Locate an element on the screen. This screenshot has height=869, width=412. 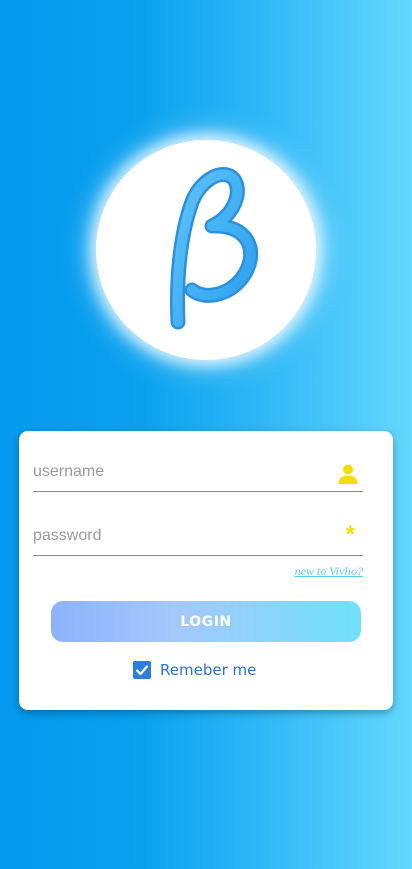
password-field-container: * is located at coordinates (198, 538).